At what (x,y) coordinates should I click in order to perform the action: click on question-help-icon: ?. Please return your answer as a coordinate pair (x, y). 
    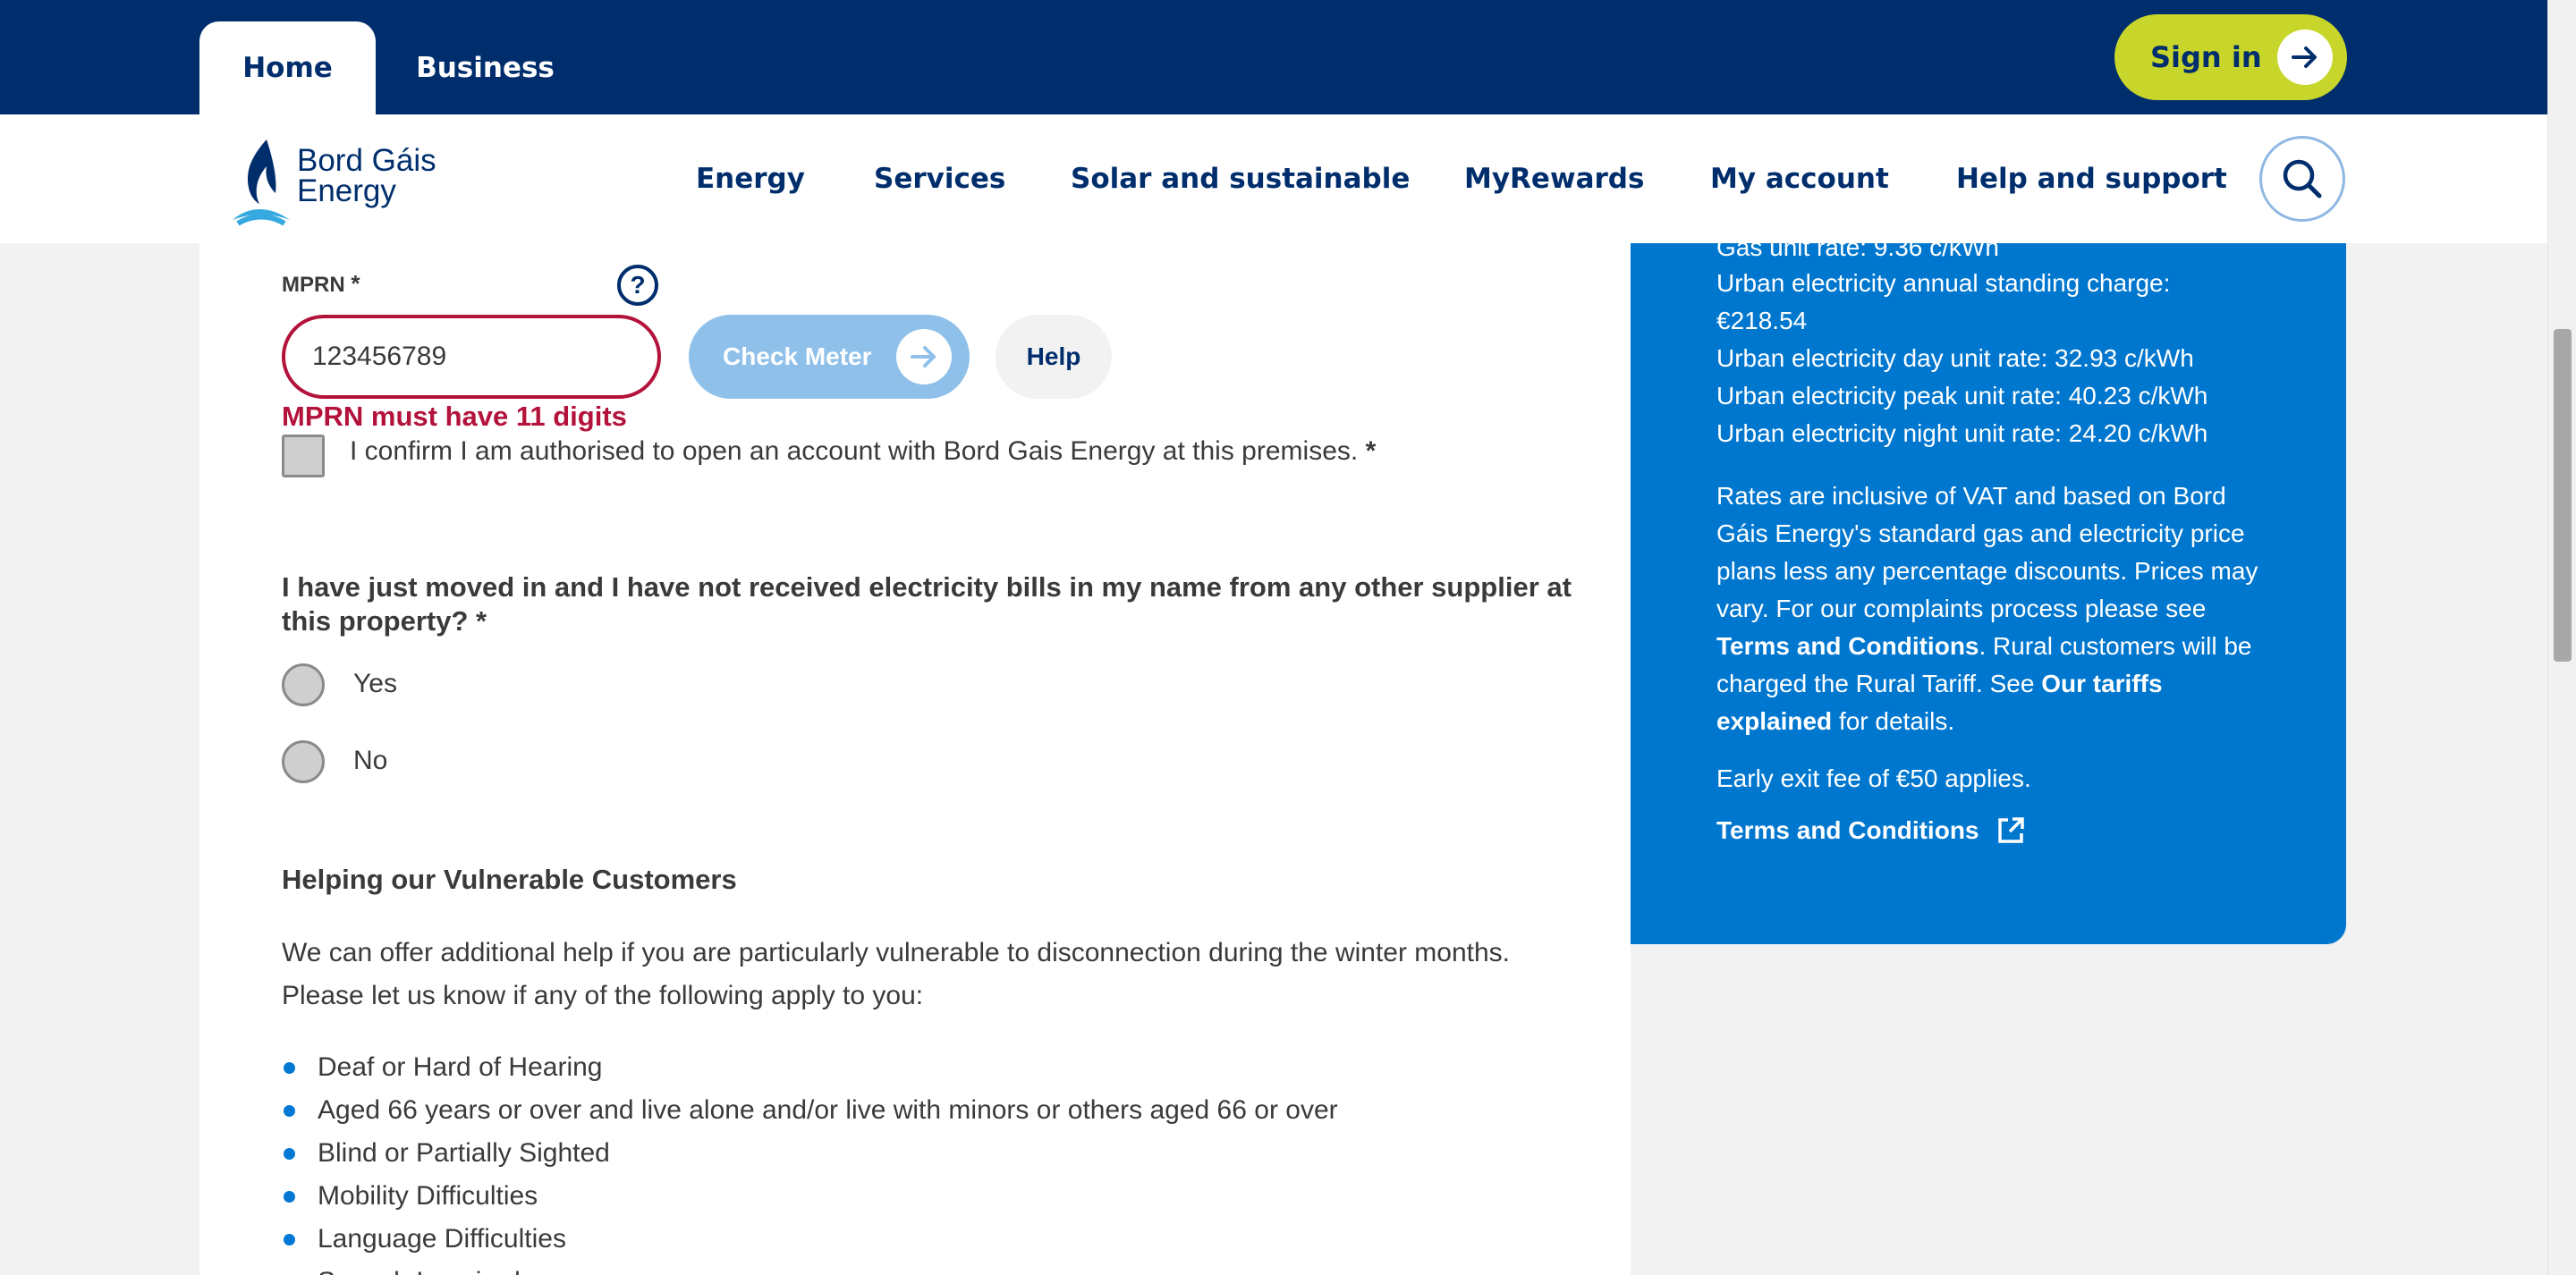
    Looking at the image, I should click on (637, 285).